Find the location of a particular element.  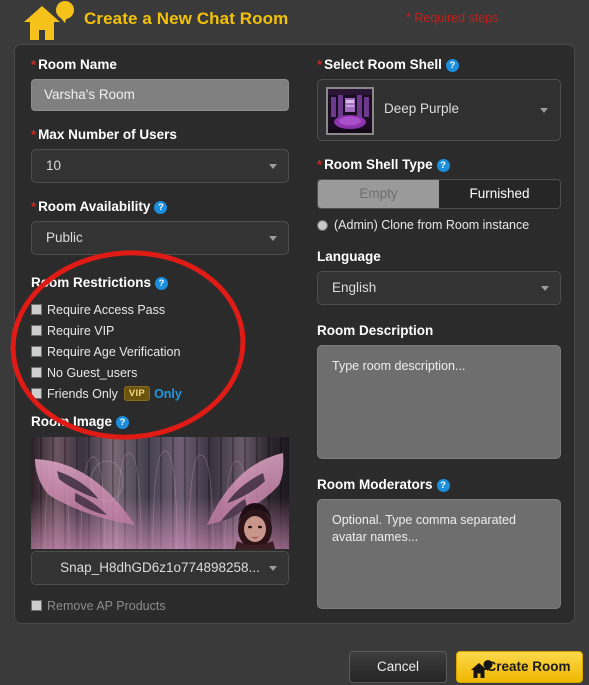

room-moderators-label: Room Moderators? is located at coordinates (439, 485).